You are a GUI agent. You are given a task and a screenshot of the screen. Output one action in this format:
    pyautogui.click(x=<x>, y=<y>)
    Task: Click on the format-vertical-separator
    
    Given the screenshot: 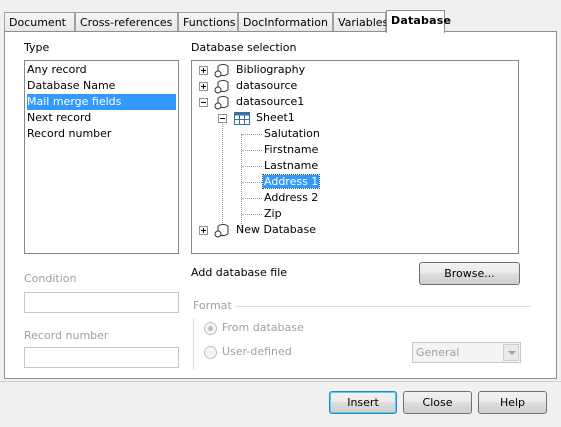 What is the action you would take?
    pyautogui.click(x=193, y=344)
    